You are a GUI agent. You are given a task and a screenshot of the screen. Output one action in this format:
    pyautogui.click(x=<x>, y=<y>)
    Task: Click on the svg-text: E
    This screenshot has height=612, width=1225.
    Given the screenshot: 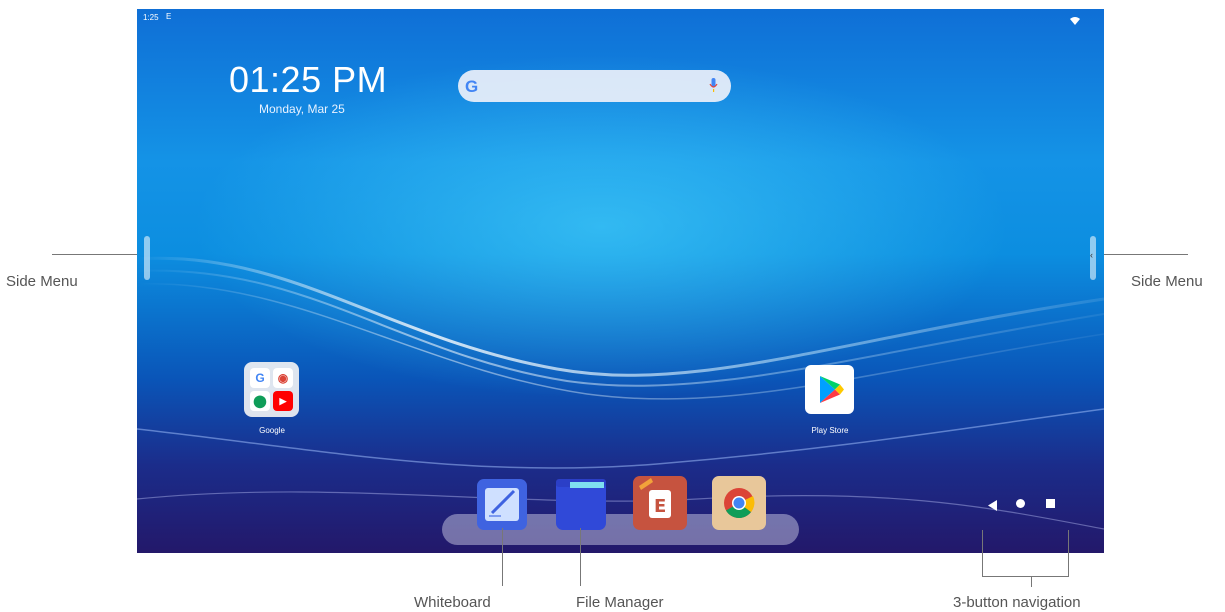 What is the action you would take?
    pyautogui.click(x=660, y=506)
    